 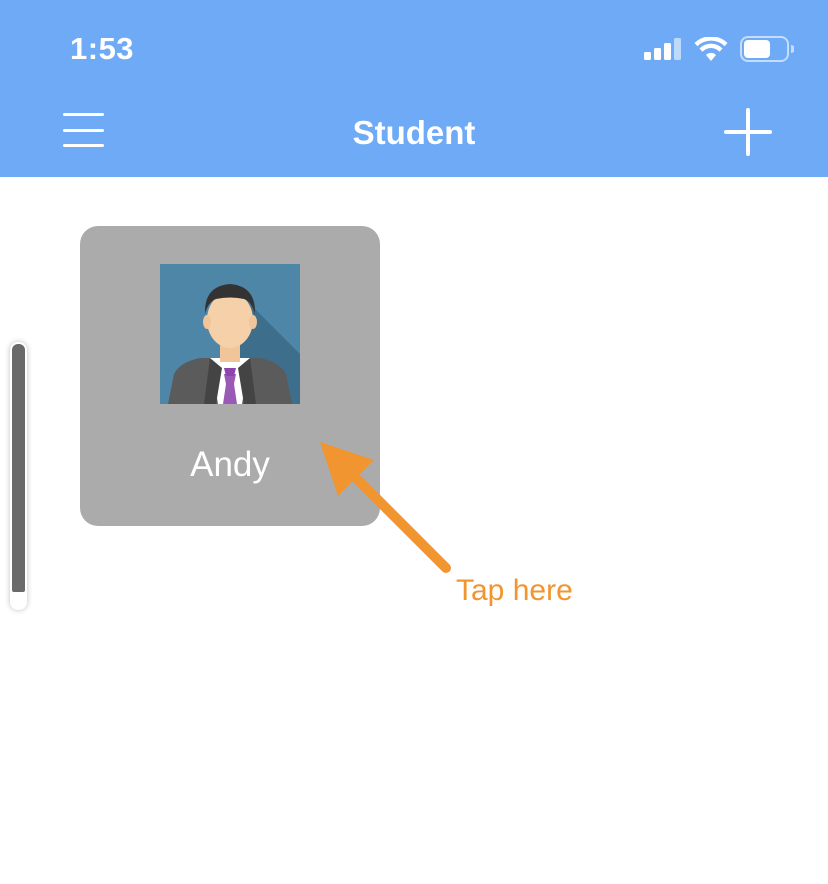 I want to click on battery-icon, so click(x=767, y=49).